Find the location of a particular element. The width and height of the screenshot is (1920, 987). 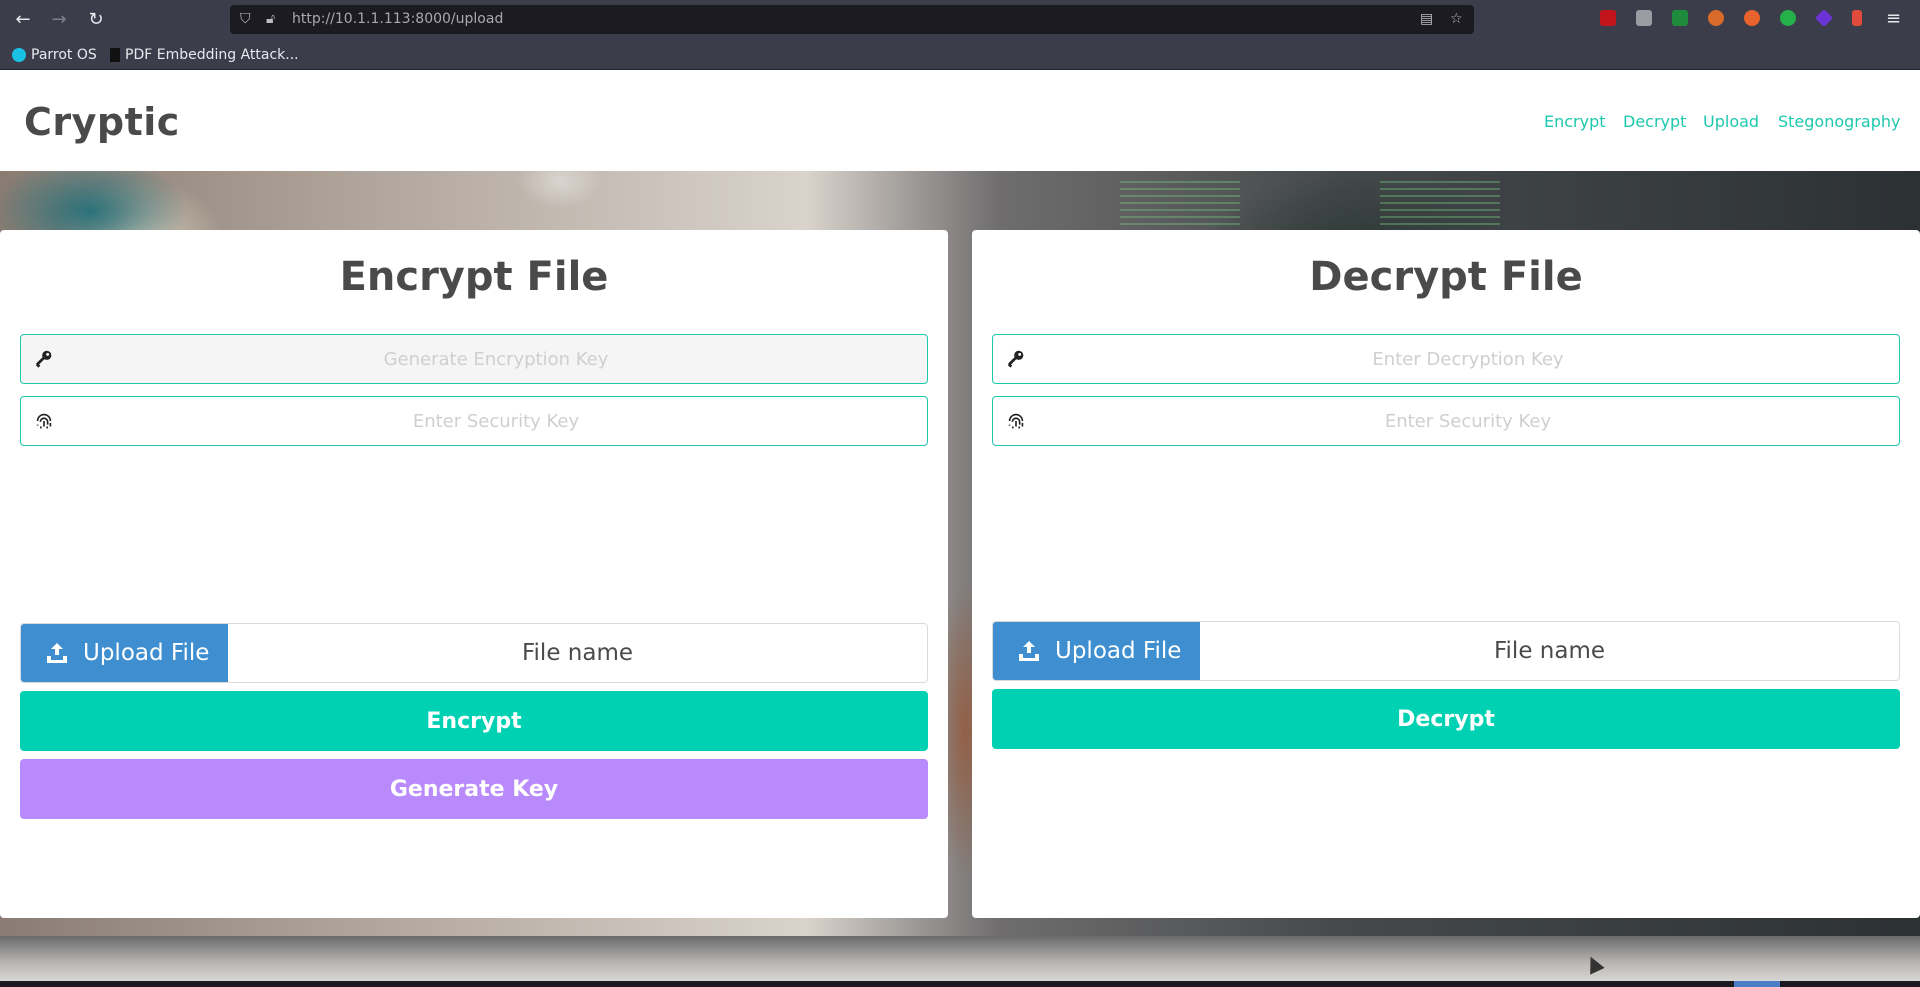

decrypt-upload-button: Upload File is located at coordinates (1096, 651).